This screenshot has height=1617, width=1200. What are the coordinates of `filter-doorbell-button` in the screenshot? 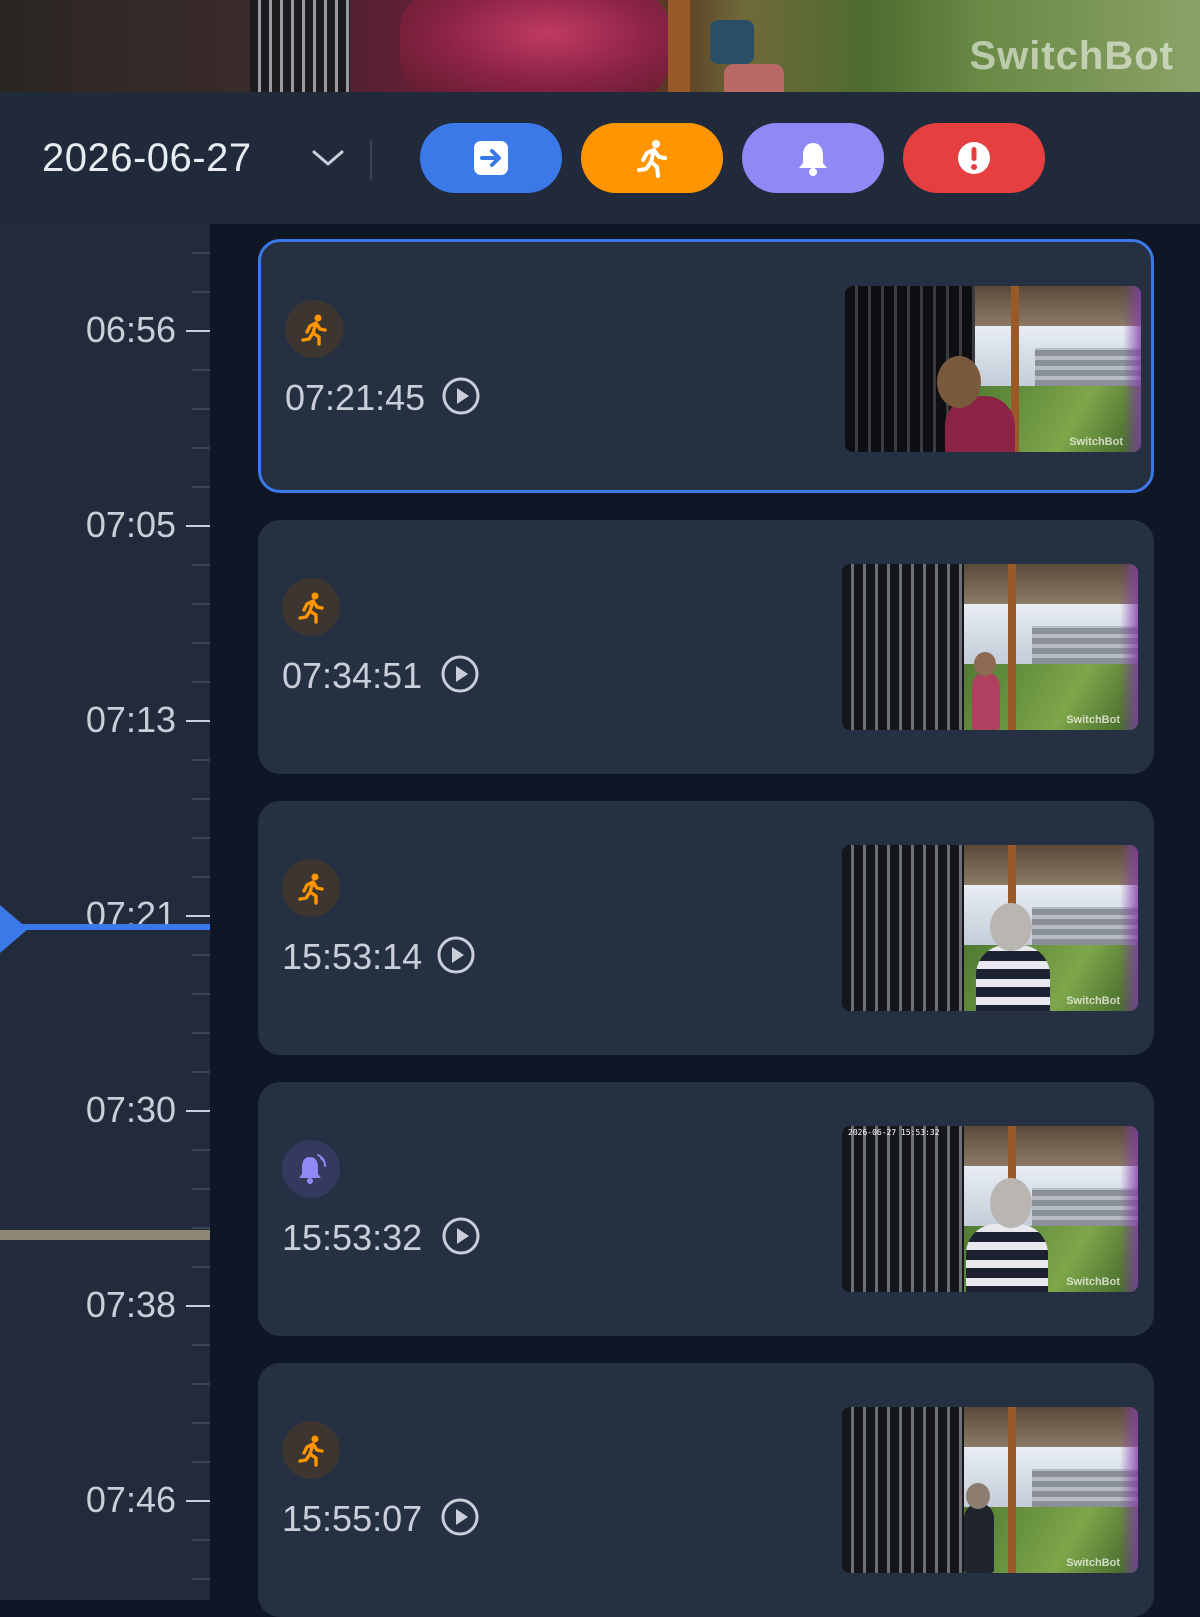 It's located at (813, 158).